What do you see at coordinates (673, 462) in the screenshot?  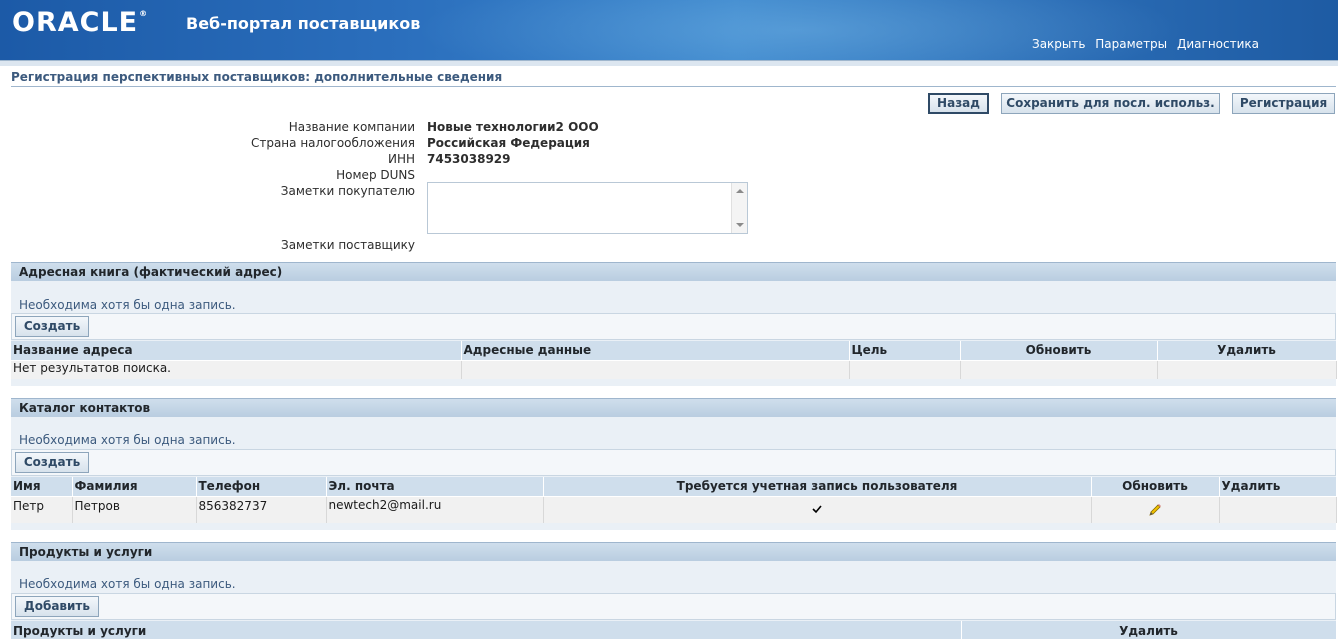 I see `contacts-toolbar: Создать` at bounding box center [673, 462].